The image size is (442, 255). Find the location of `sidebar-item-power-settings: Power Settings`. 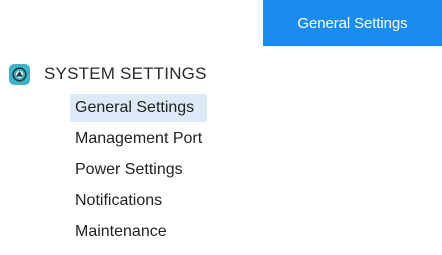

sidebar-item-power-settings: Power Settings is located at coordinates (138, 170).